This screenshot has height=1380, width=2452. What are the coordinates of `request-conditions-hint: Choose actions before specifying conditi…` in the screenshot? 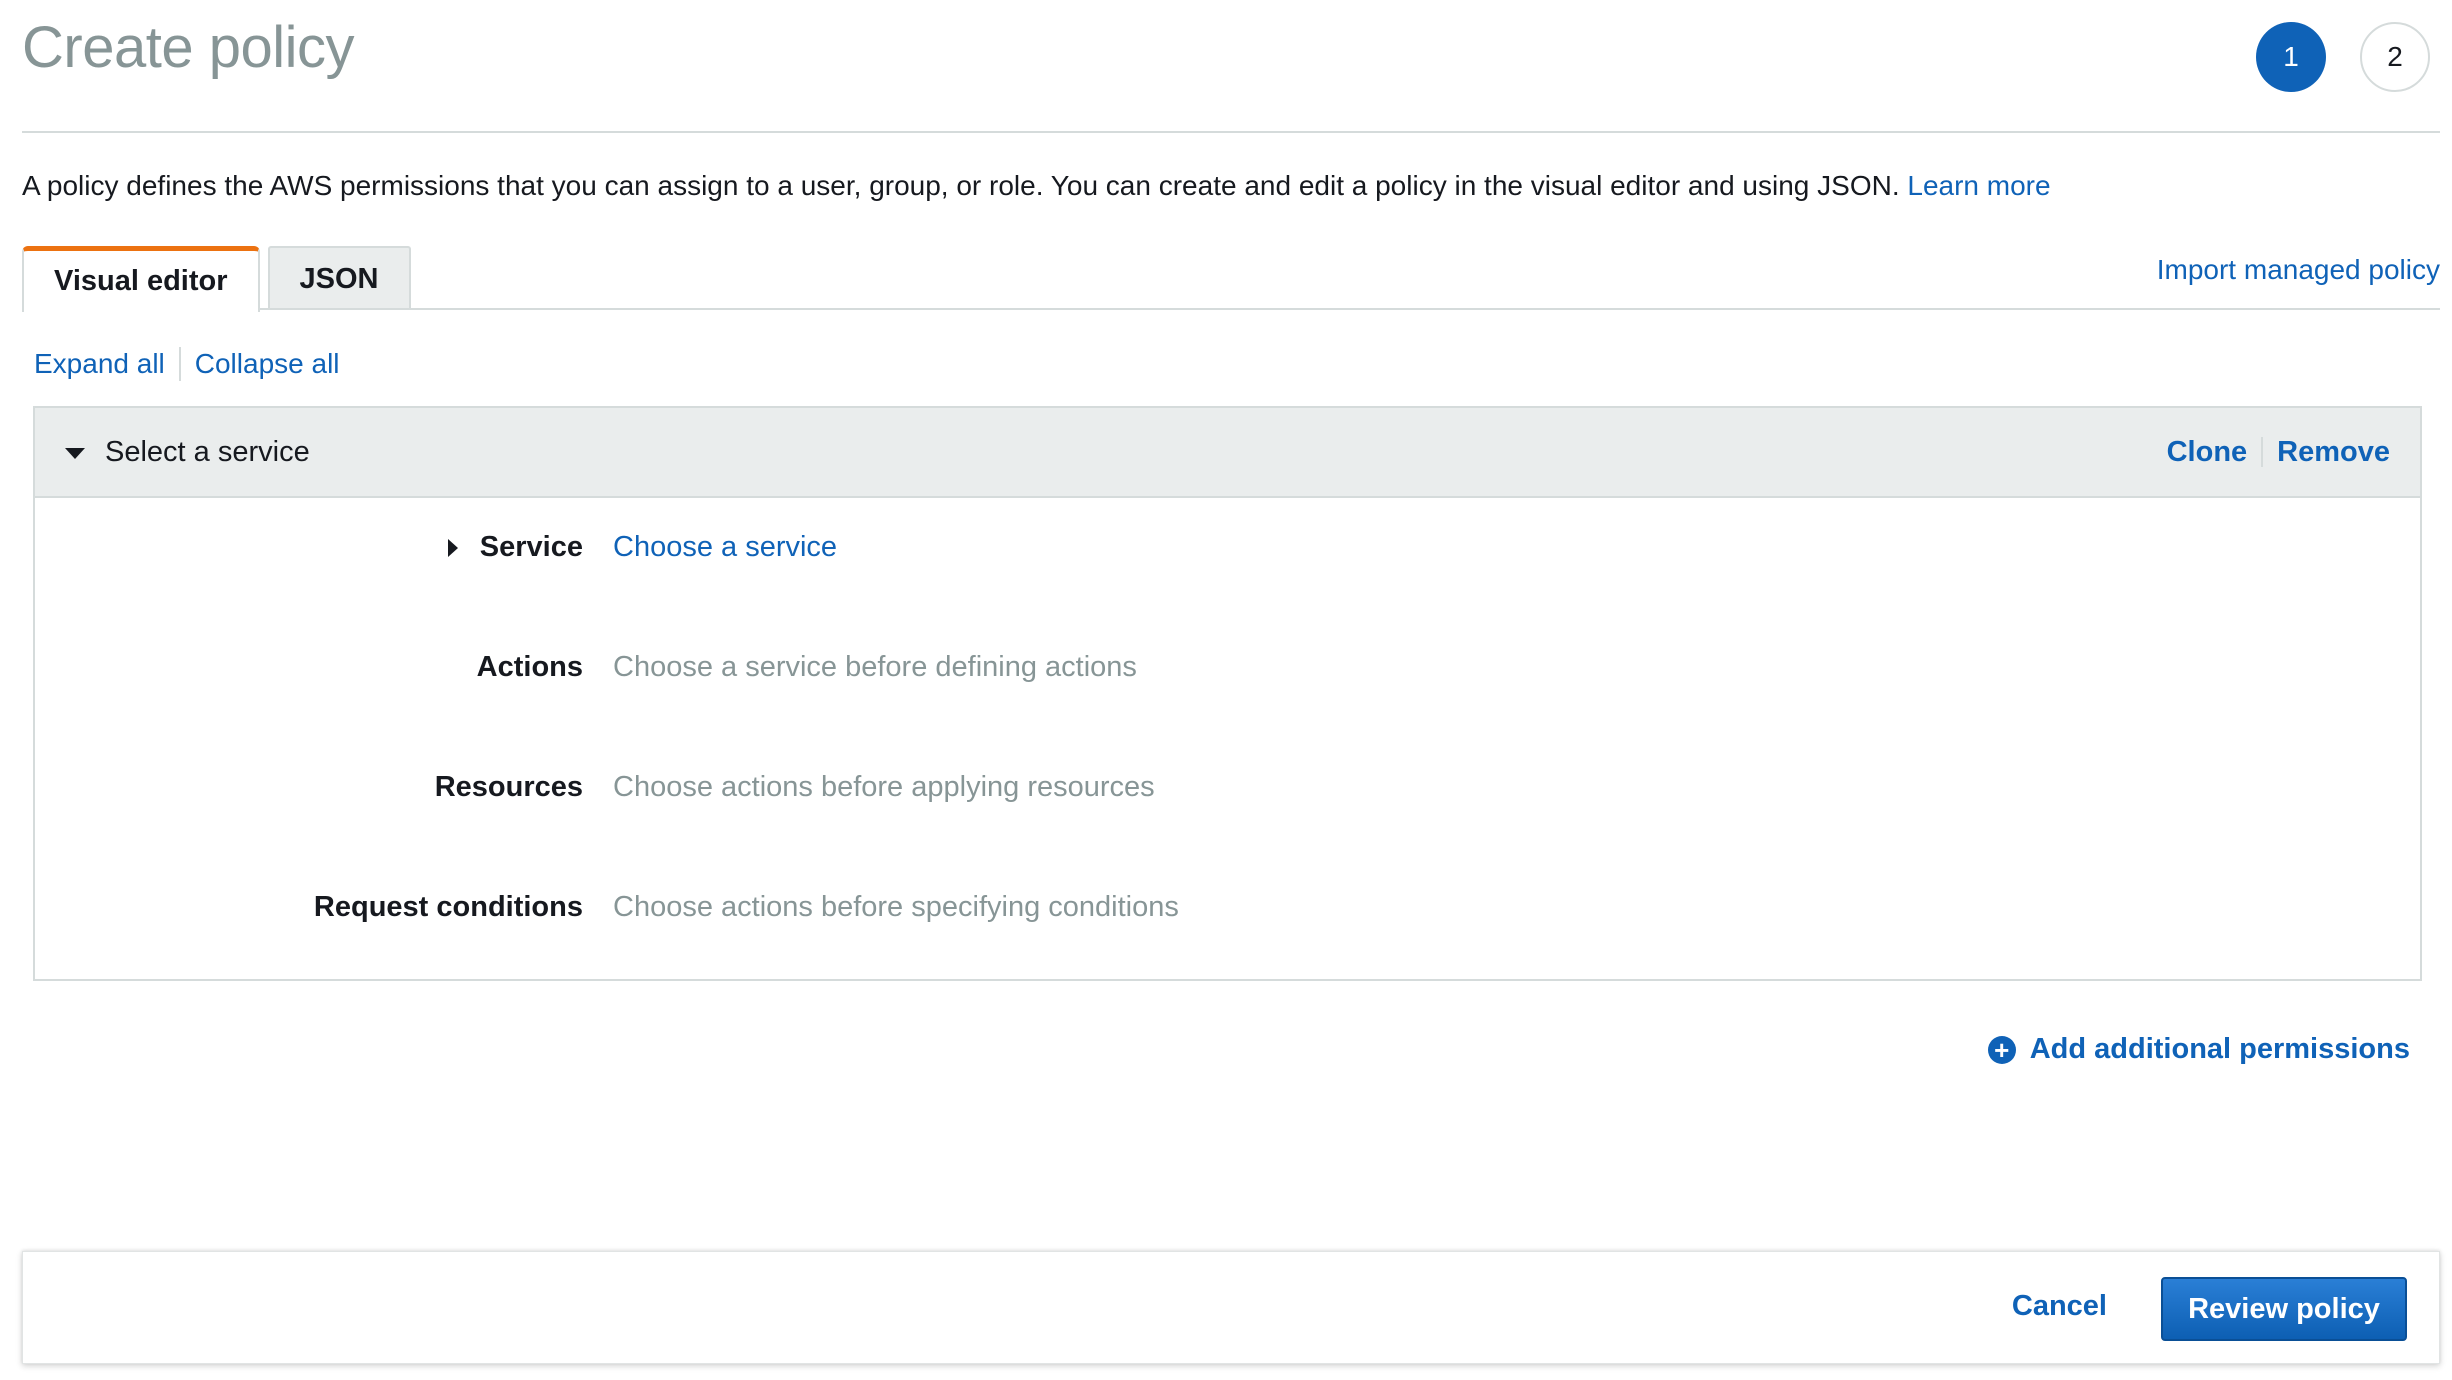 It's located at (896, 907).